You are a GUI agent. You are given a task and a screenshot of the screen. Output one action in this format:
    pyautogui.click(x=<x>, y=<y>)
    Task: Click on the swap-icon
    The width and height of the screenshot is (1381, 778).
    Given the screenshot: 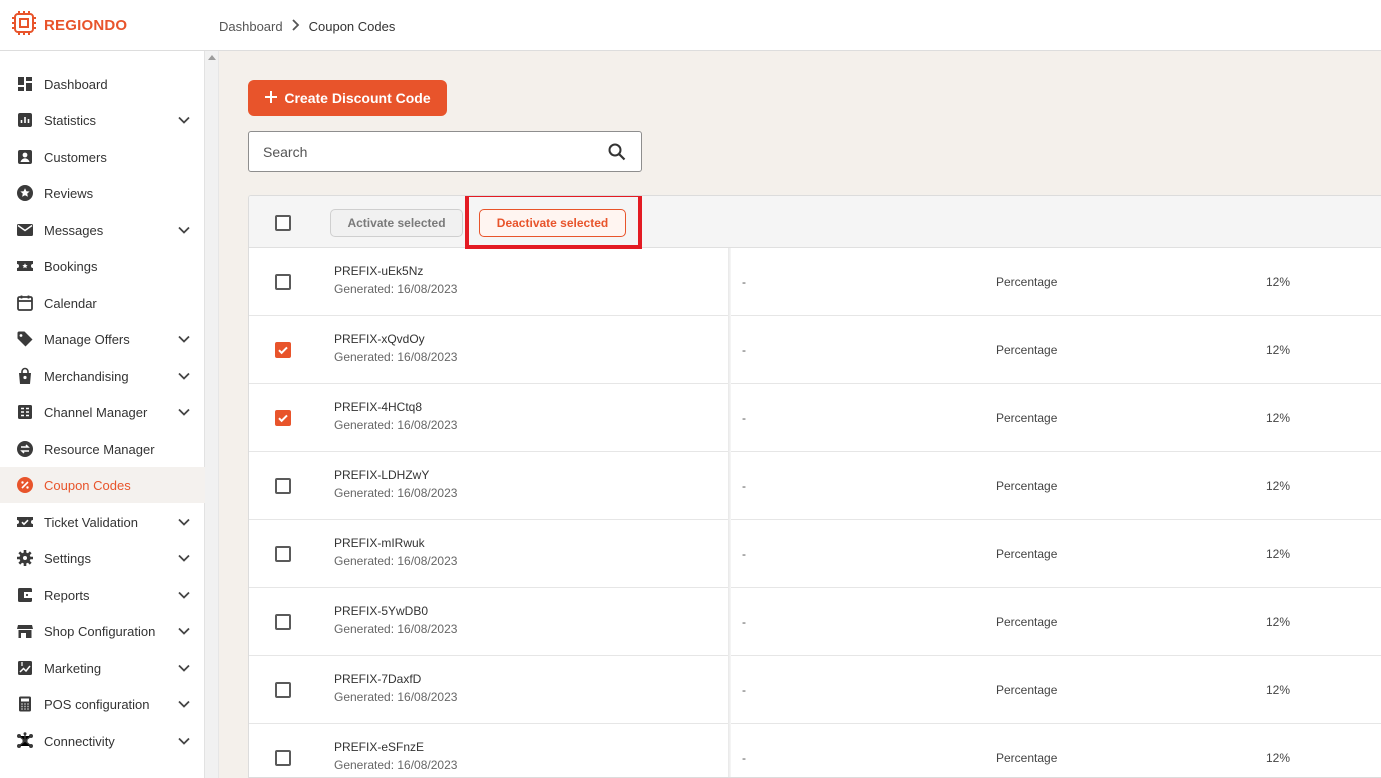 What is the action you would take?
    pyautogui.click(x=25, y=449)
    